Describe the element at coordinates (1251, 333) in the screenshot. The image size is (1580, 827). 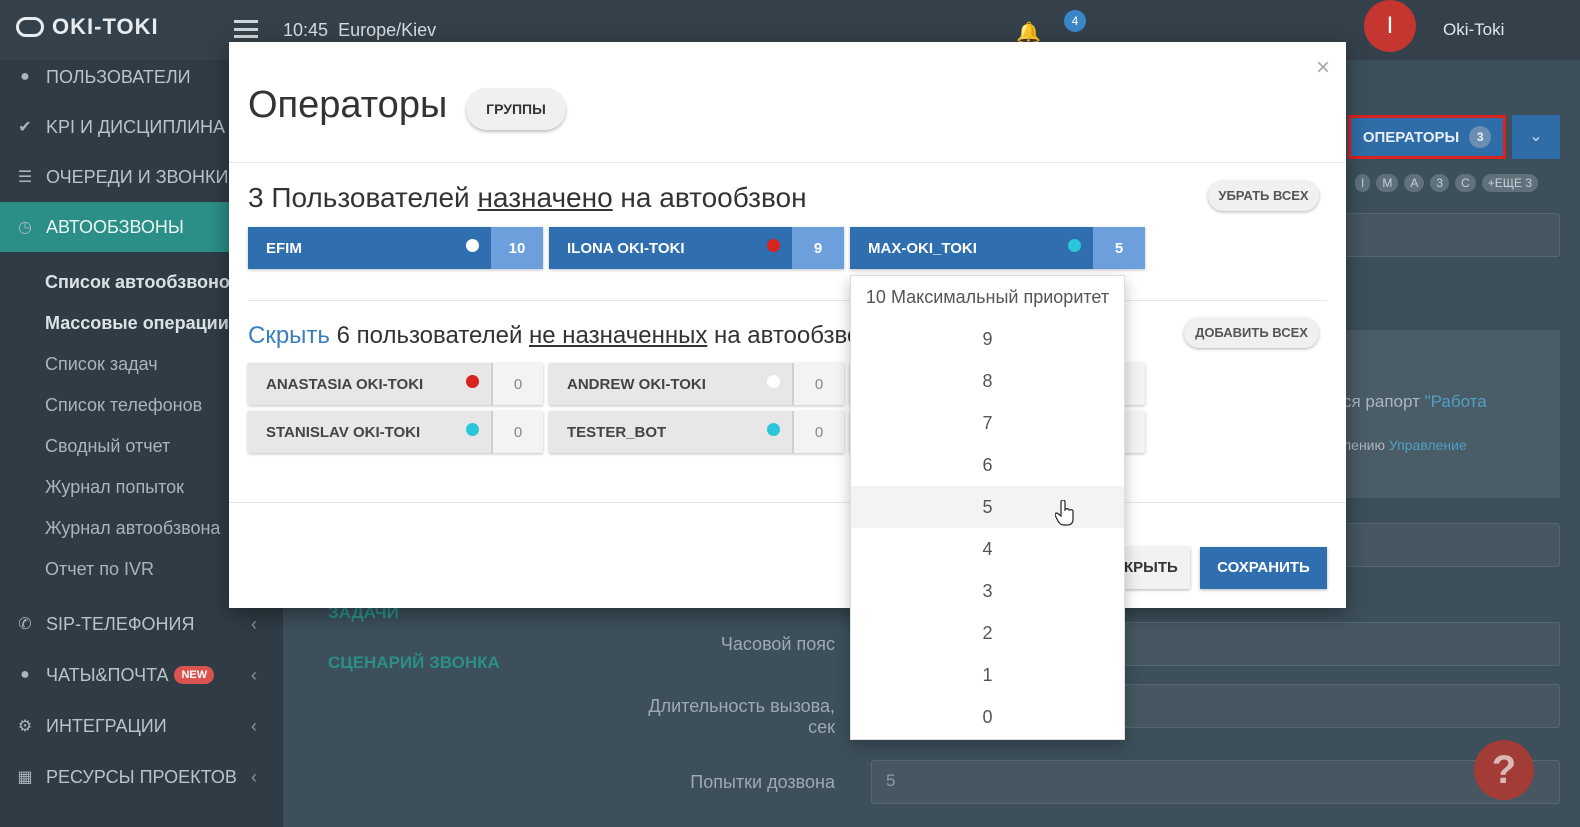
I see `add-all-button: ДОБАВИТЬ ВСЕХ` at that location.